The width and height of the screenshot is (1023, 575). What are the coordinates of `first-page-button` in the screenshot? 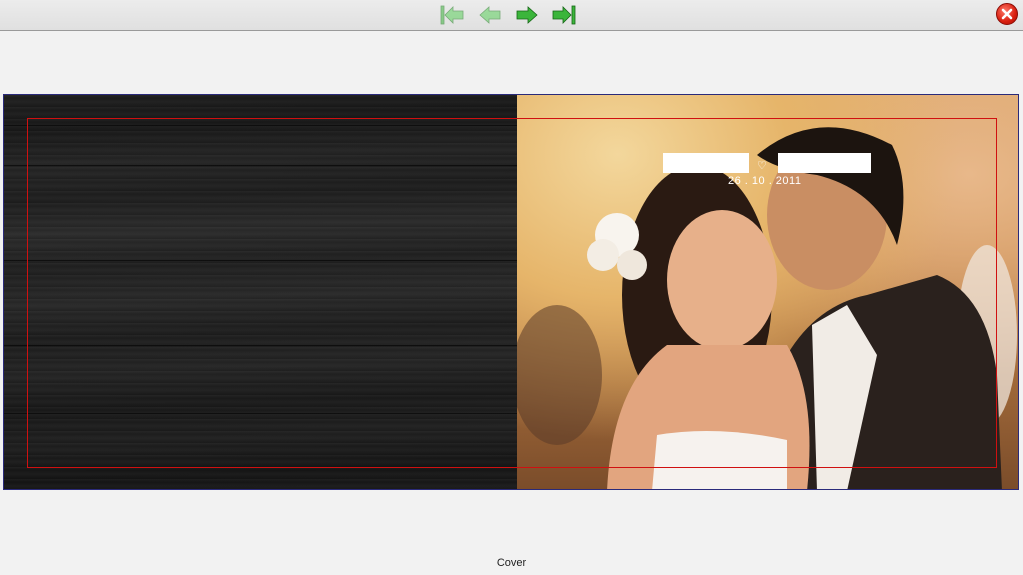 It's located at (452, 15).